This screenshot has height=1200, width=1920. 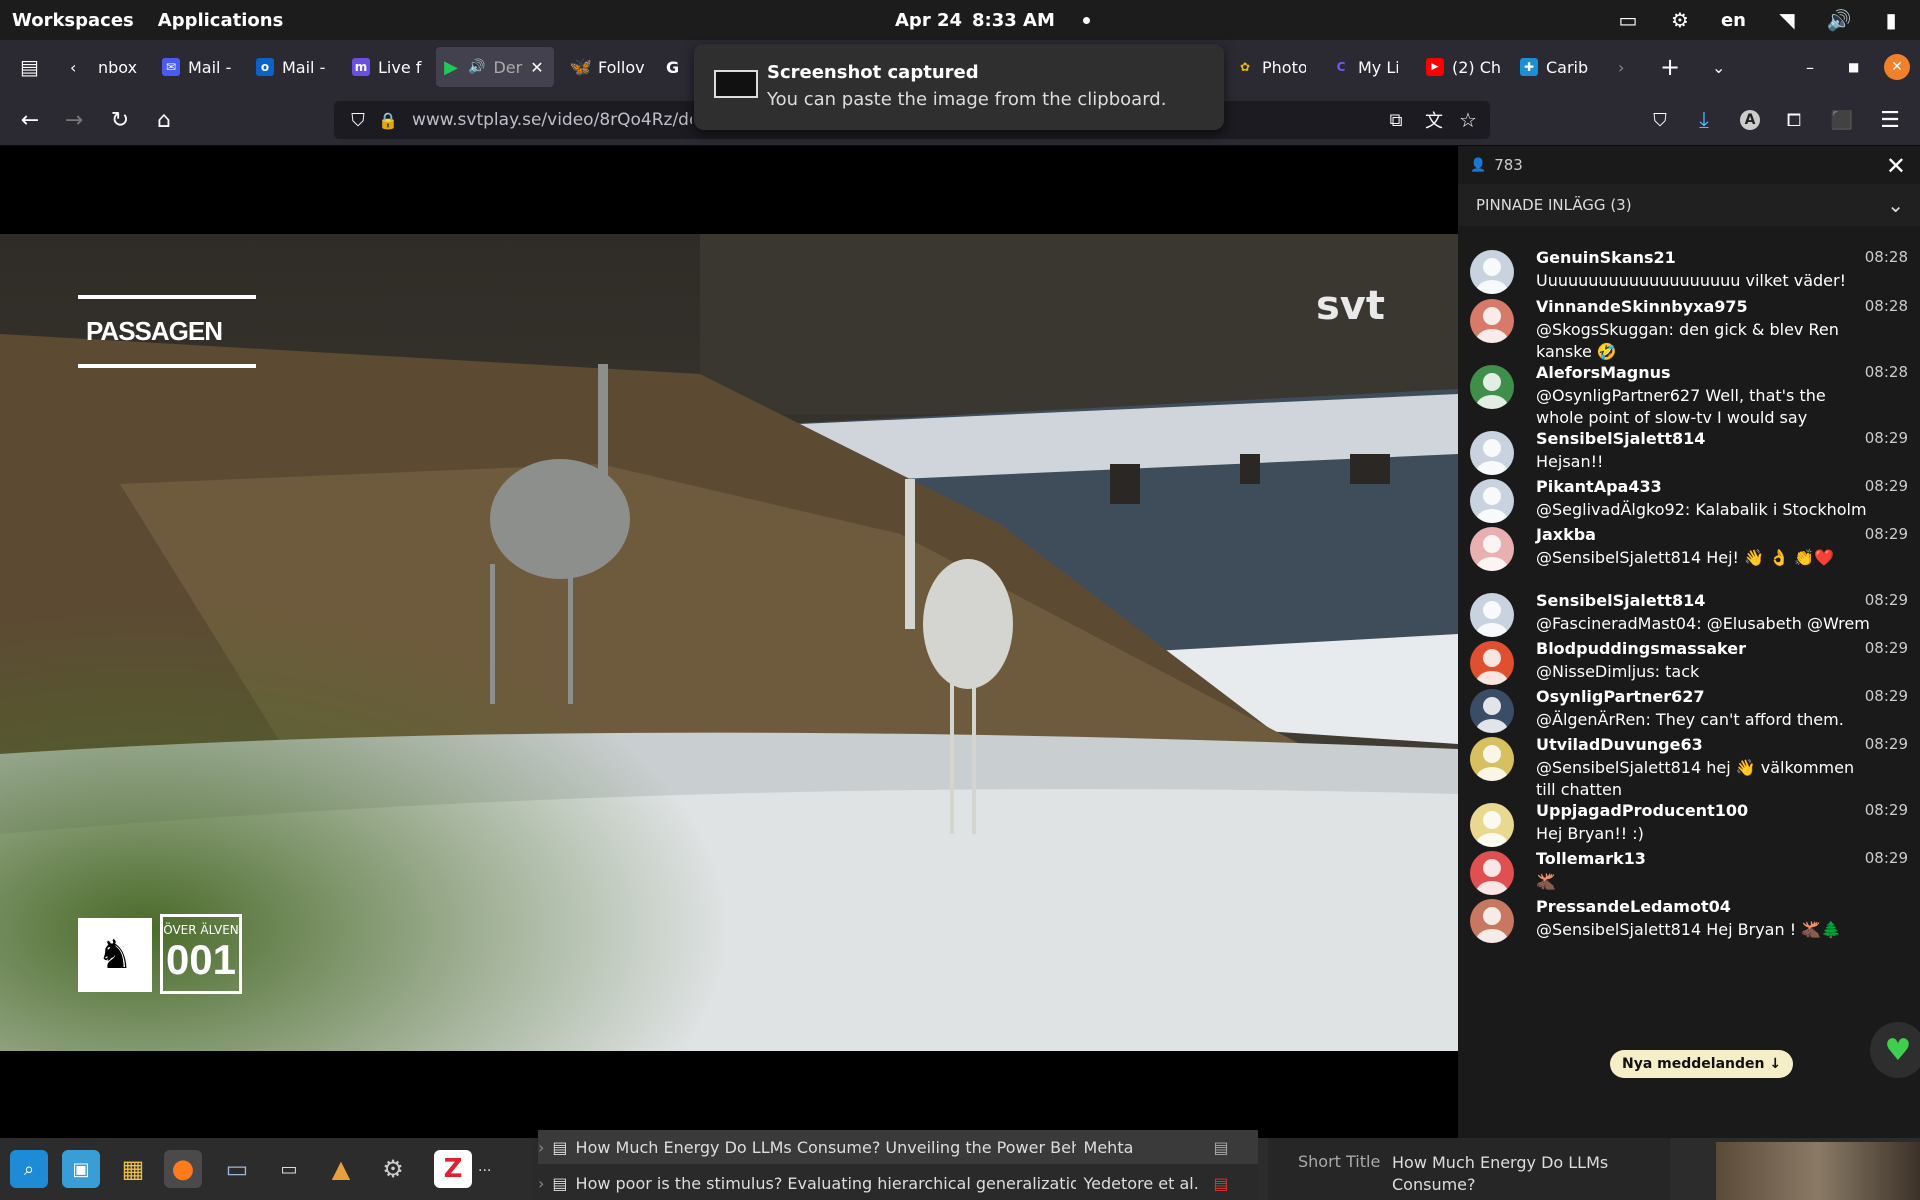 I want to click on chat-username: PikantApa433, so click(x=1599, y=486).